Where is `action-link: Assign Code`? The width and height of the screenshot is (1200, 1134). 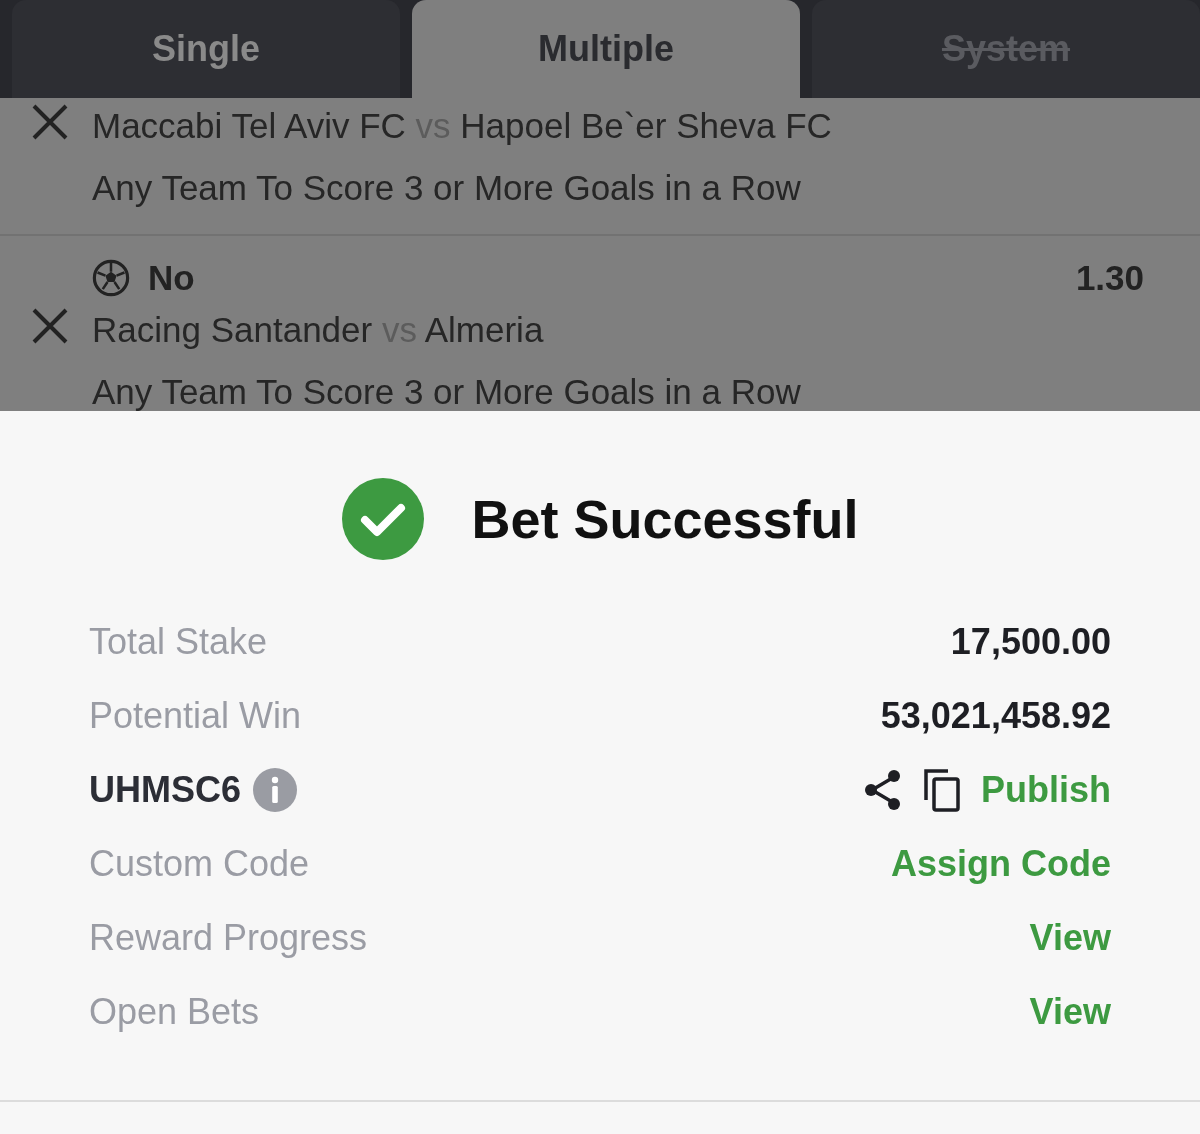 action-link: Assign Code is located at coordinates (1000, 864).